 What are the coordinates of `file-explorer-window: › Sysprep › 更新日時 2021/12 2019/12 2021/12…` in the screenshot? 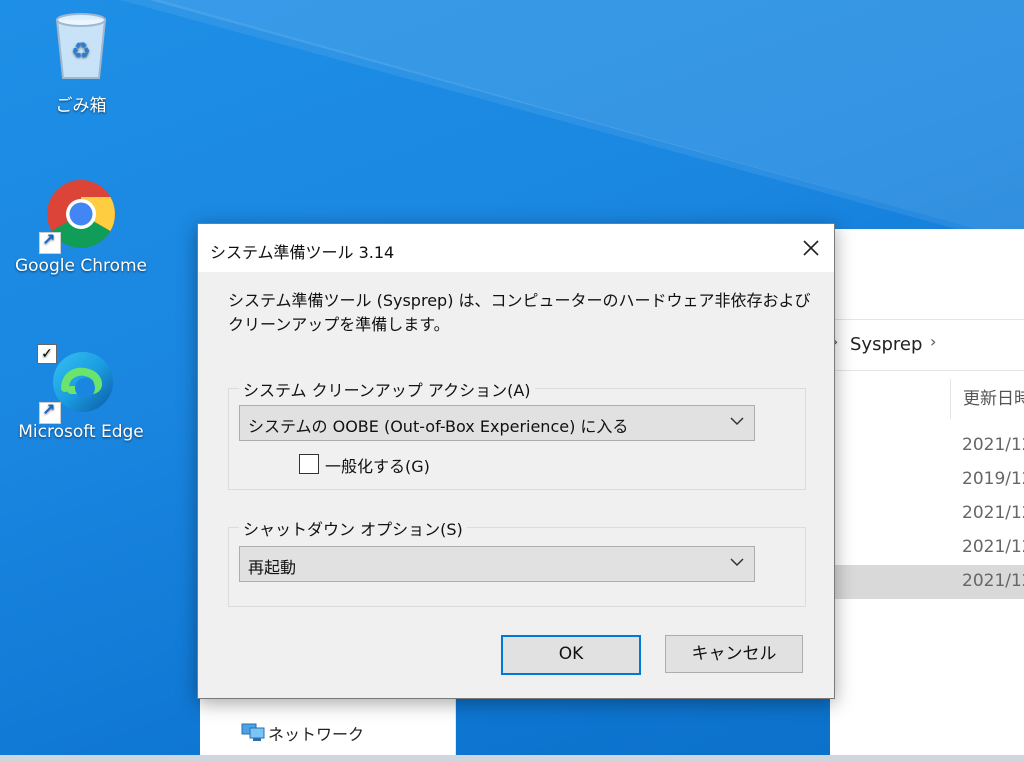 It's located at (927, 495).